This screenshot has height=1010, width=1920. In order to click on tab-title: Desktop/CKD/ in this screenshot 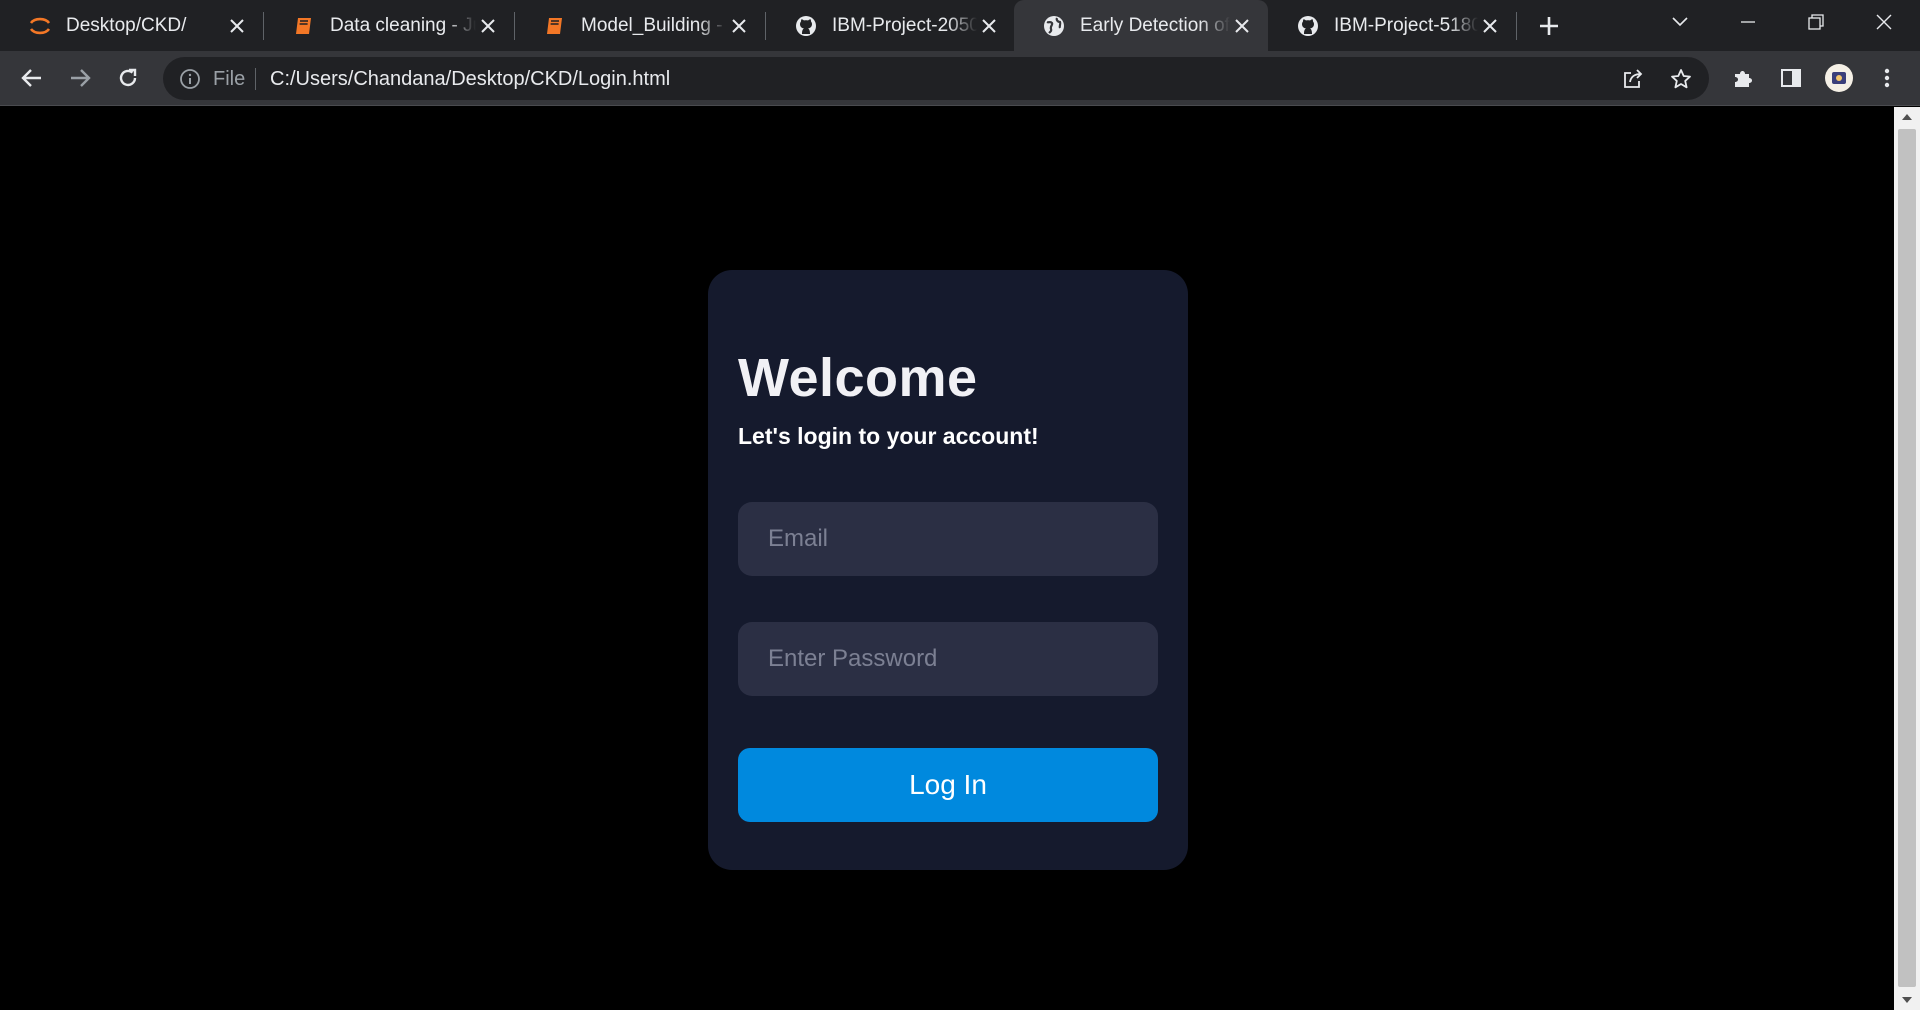, I will do `click(126, 25)`.